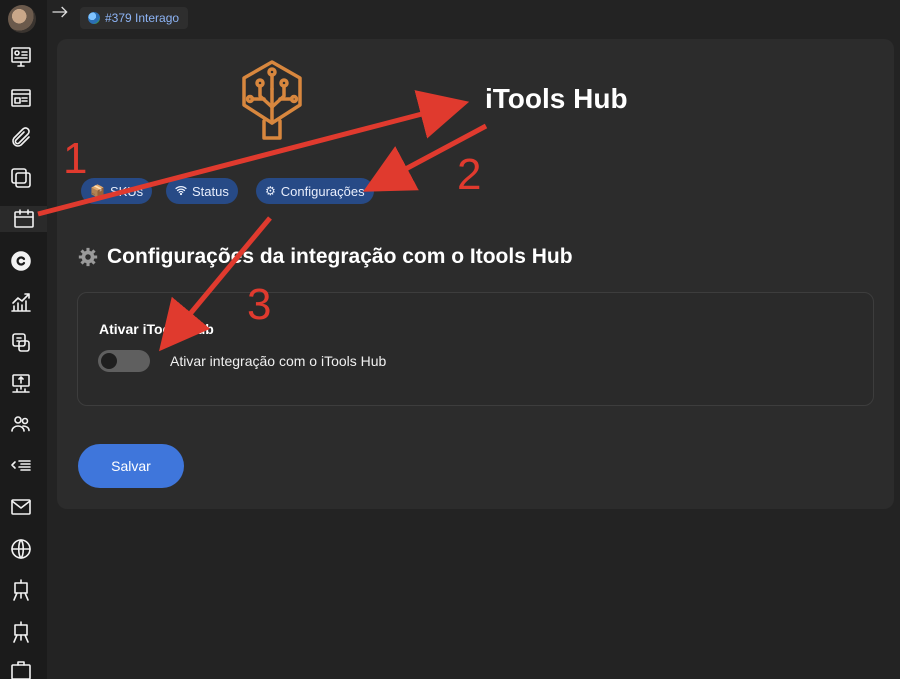 This screenshot has width=900, height=679. I want to click on tab-configuracoes: ⚙ Configurações, so click(315, 191).